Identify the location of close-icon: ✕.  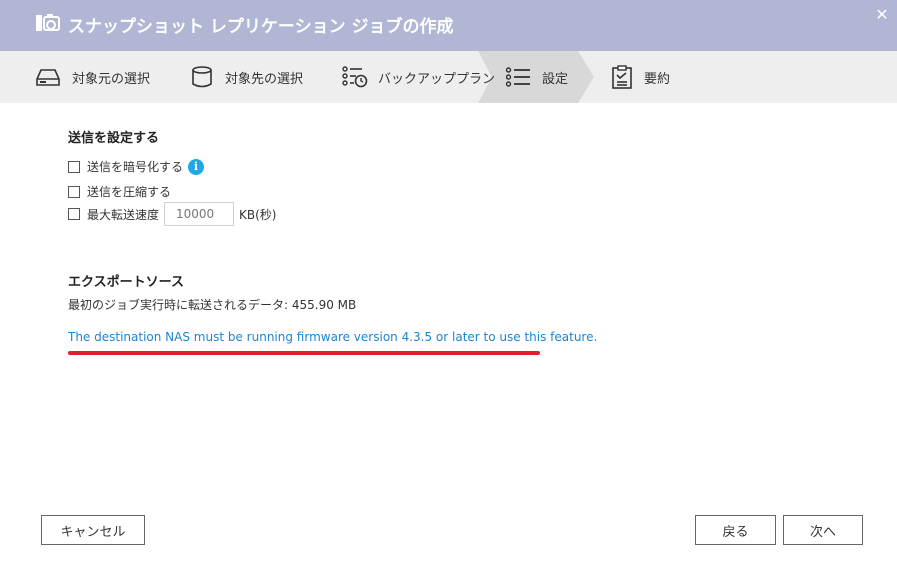
(882, 15).